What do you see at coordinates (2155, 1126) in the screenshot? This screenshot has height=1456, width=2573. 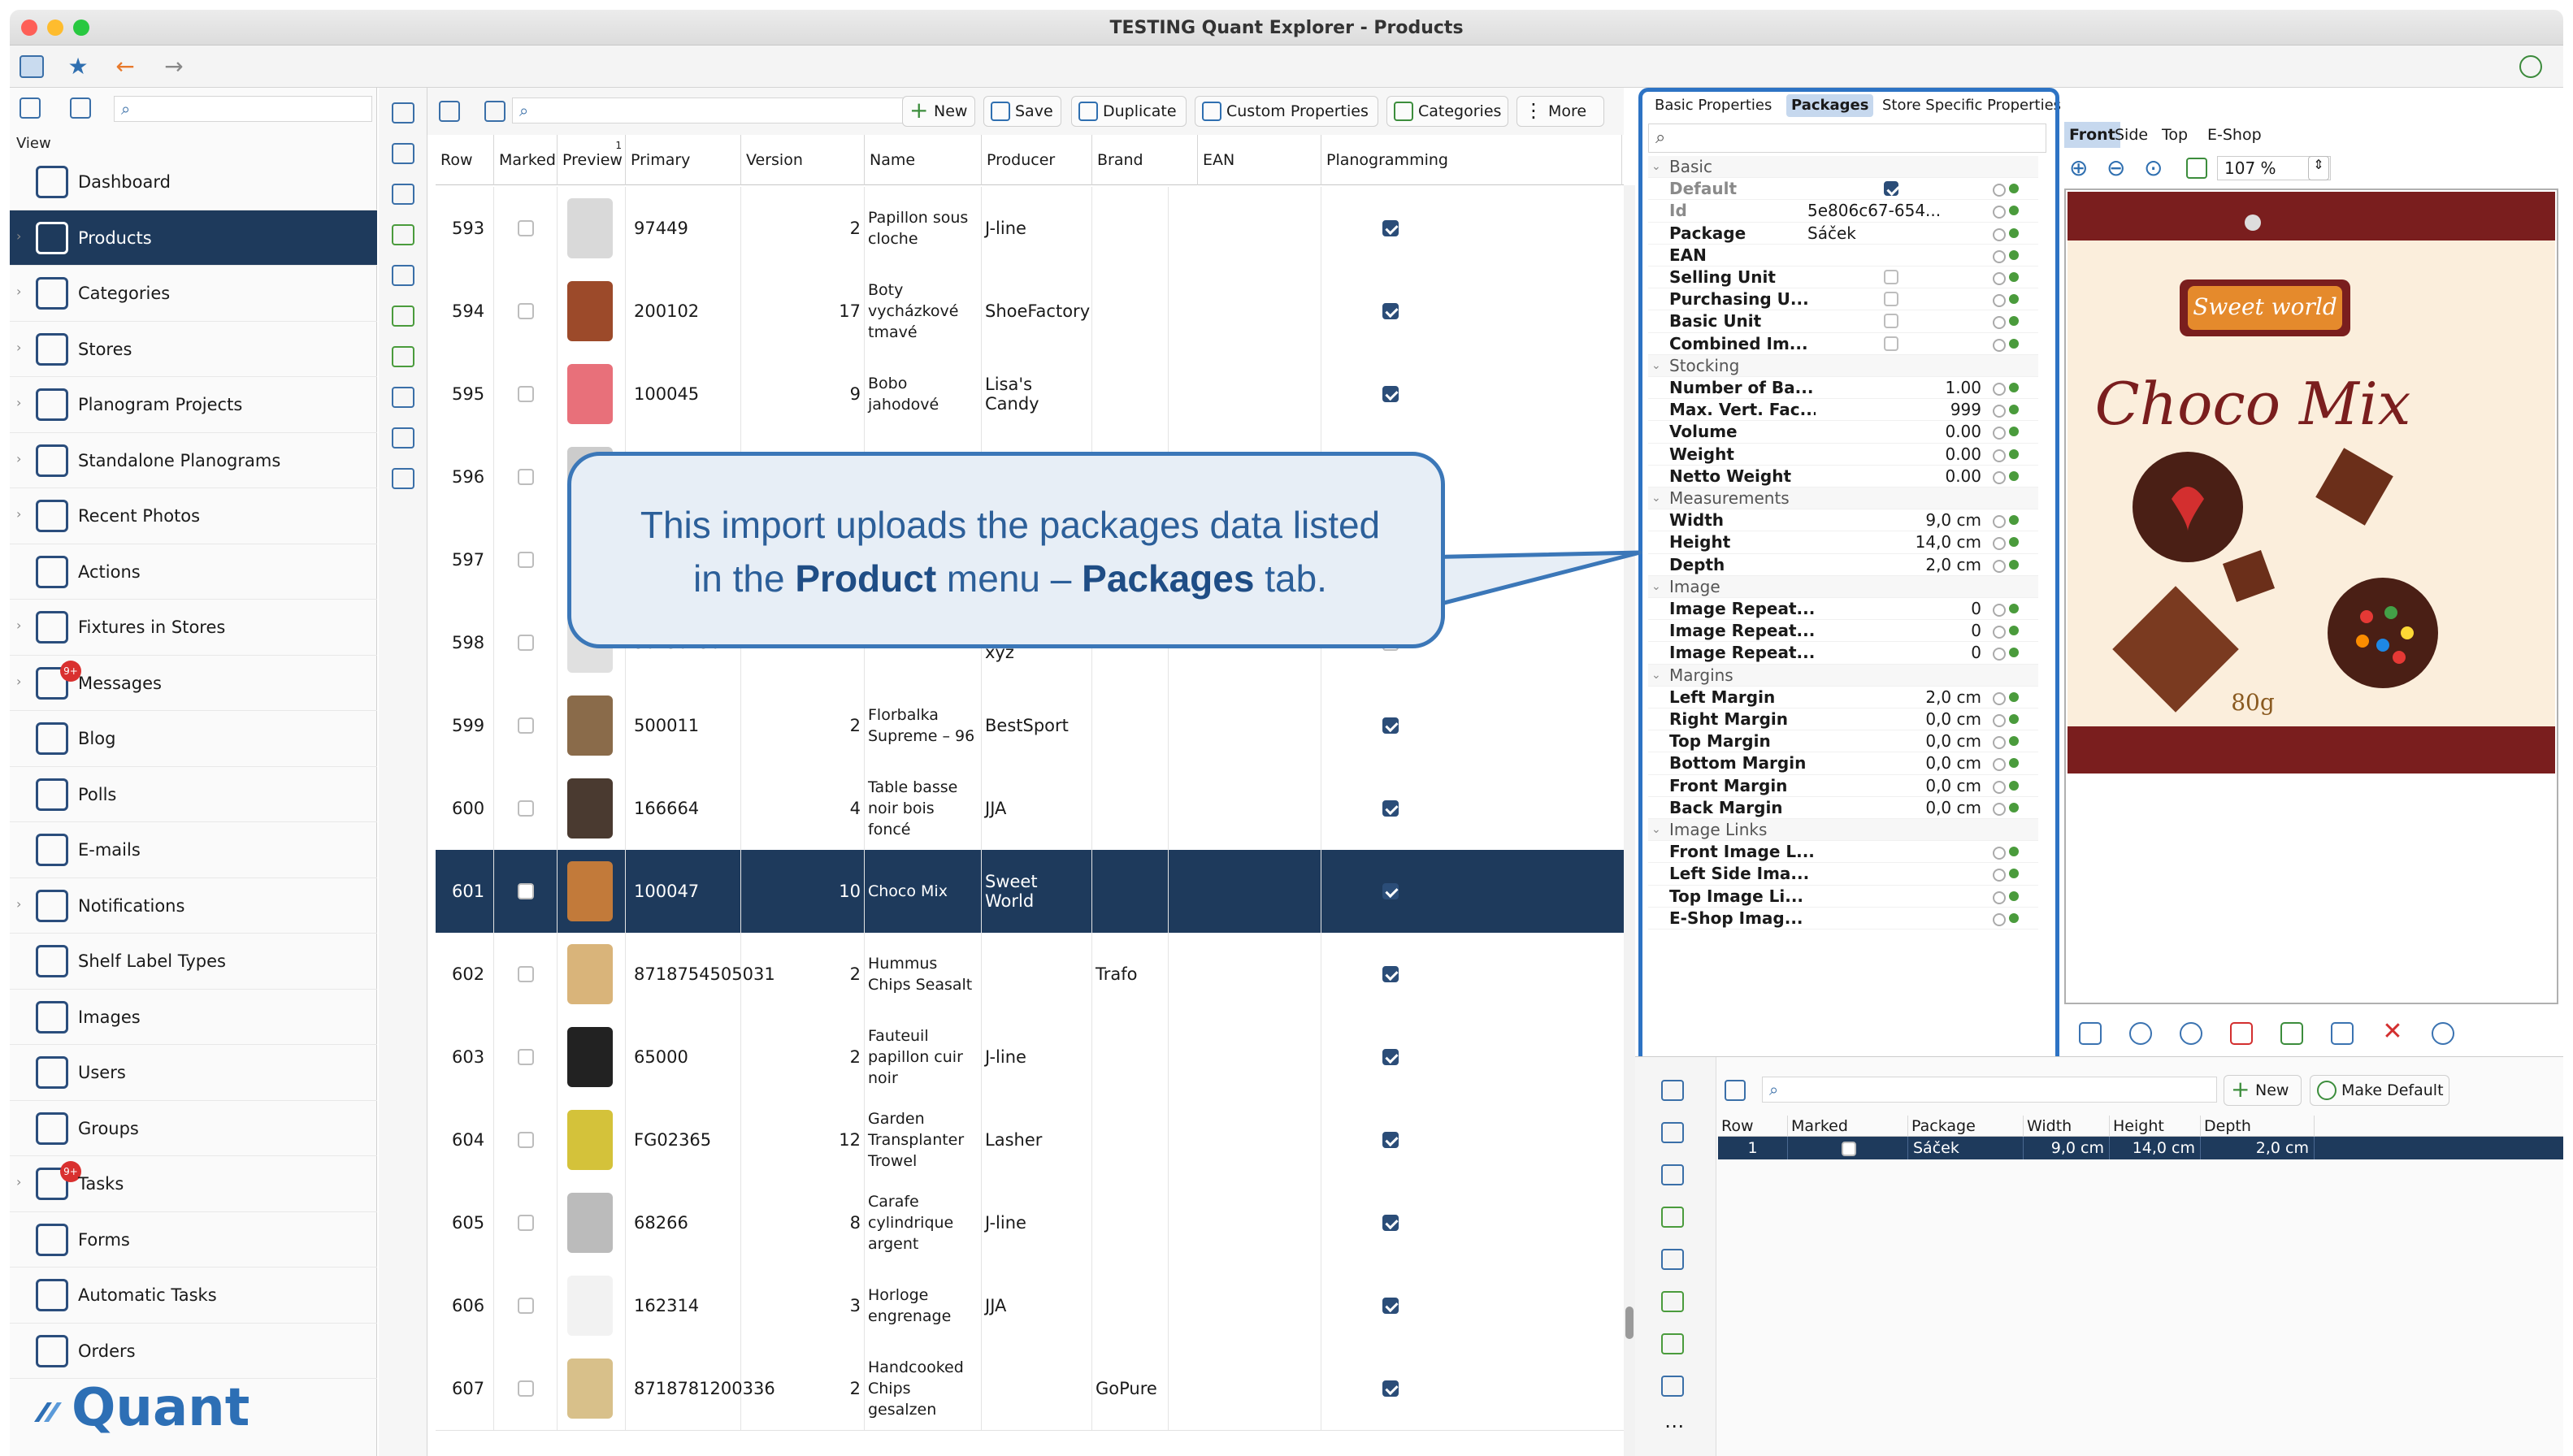 I see `packages-column-height: Height` at bounding box center [2155, 1126].